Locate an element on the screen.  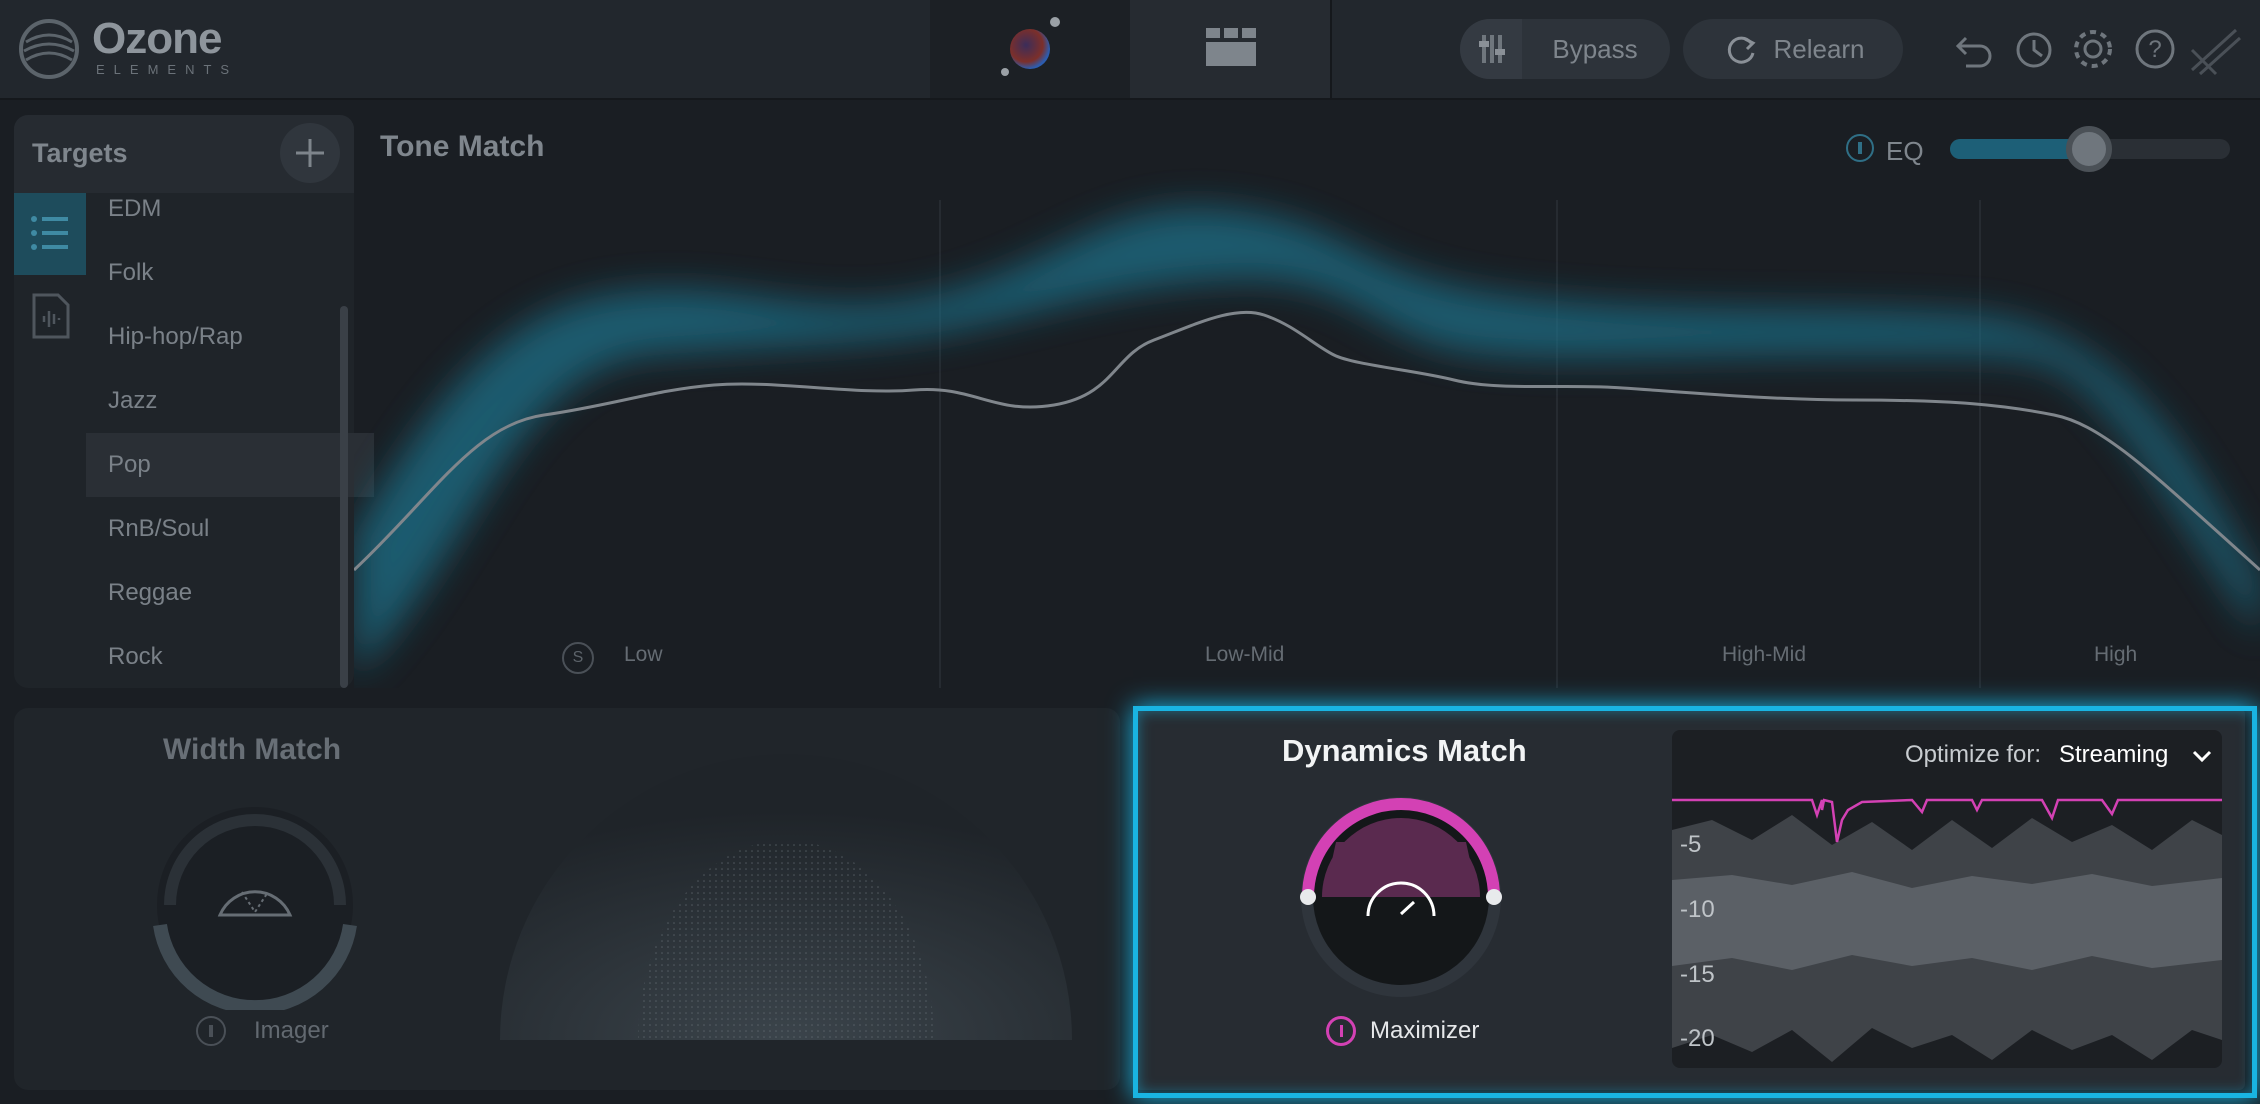
list-item: Folk is located at coordinates (226, 273).